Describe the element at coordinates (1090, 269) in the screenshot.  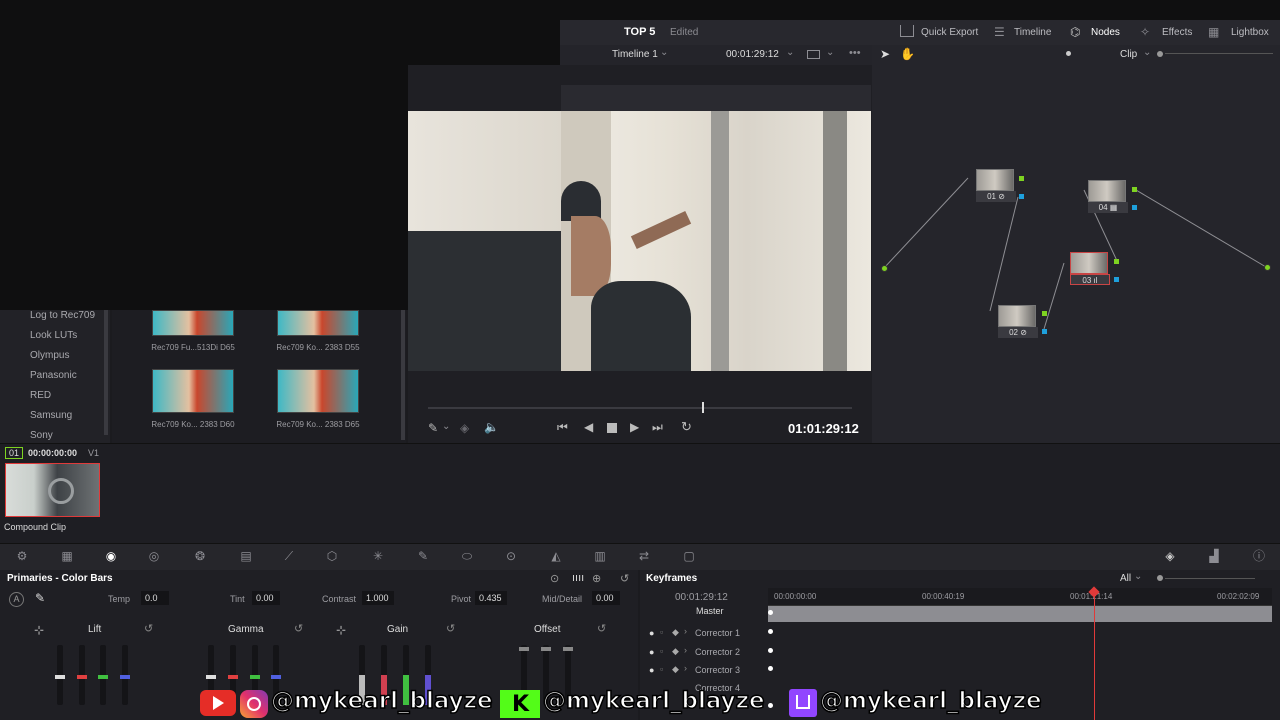
I see `node-03: 03 ıl` at that location.